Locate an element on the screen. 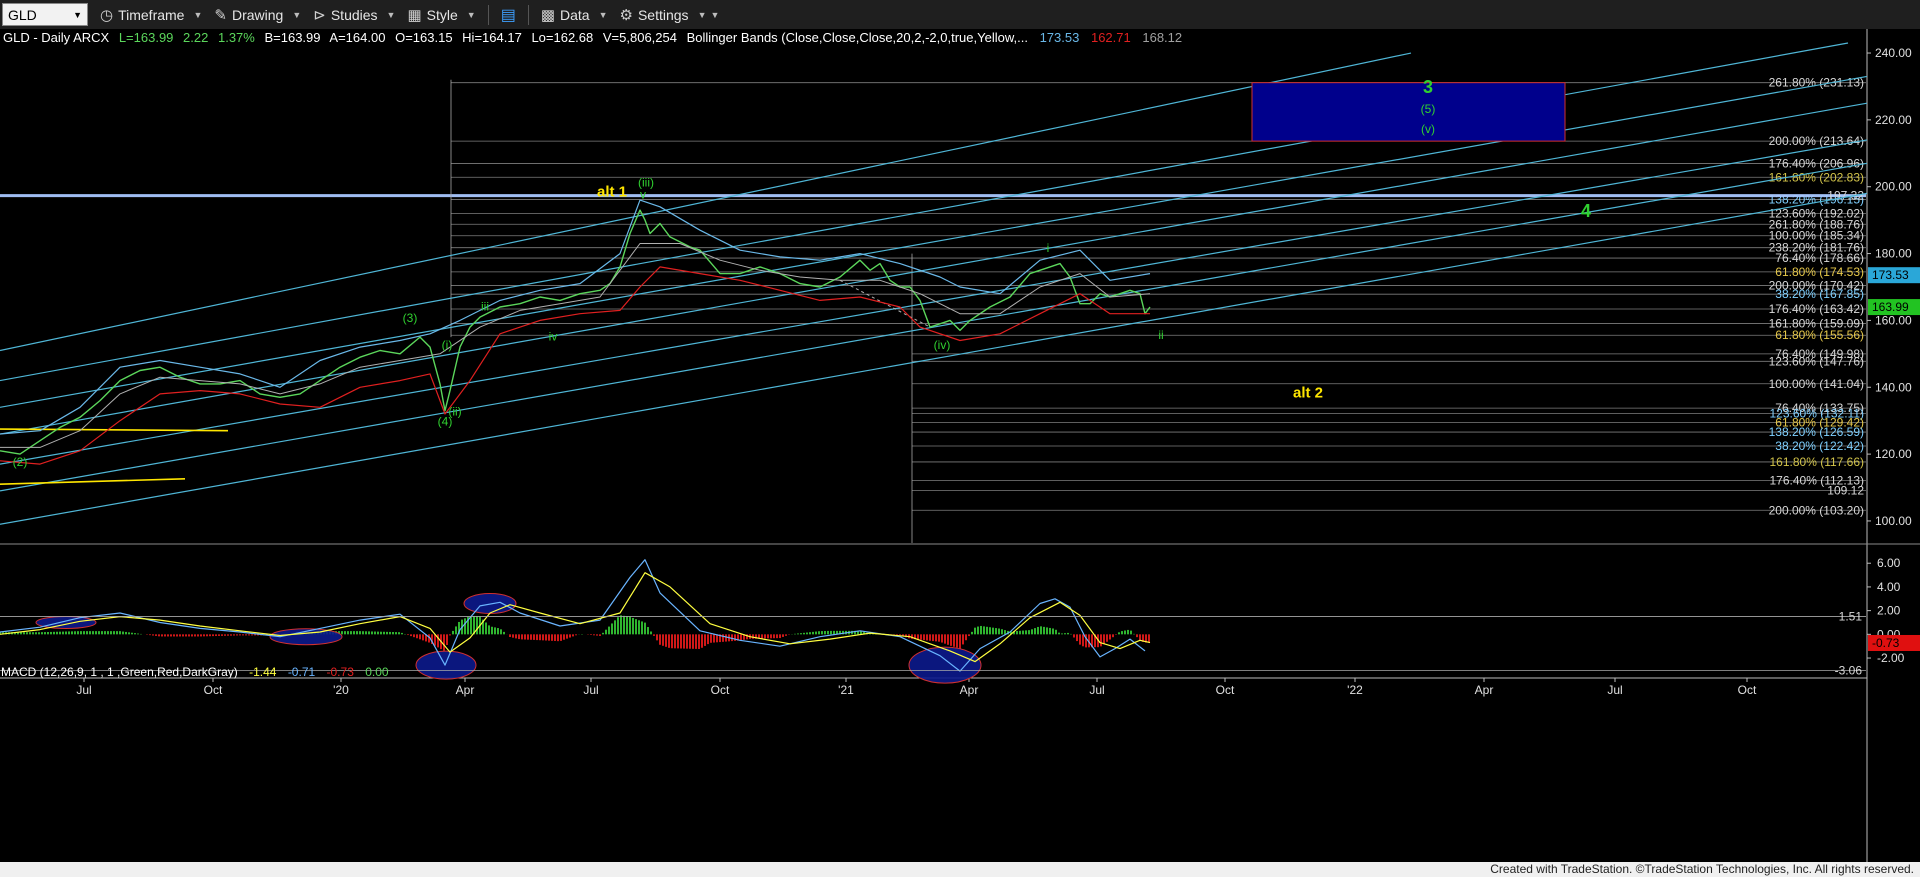  header-low: Lo=162.68 is located at coordinates (562, 37).